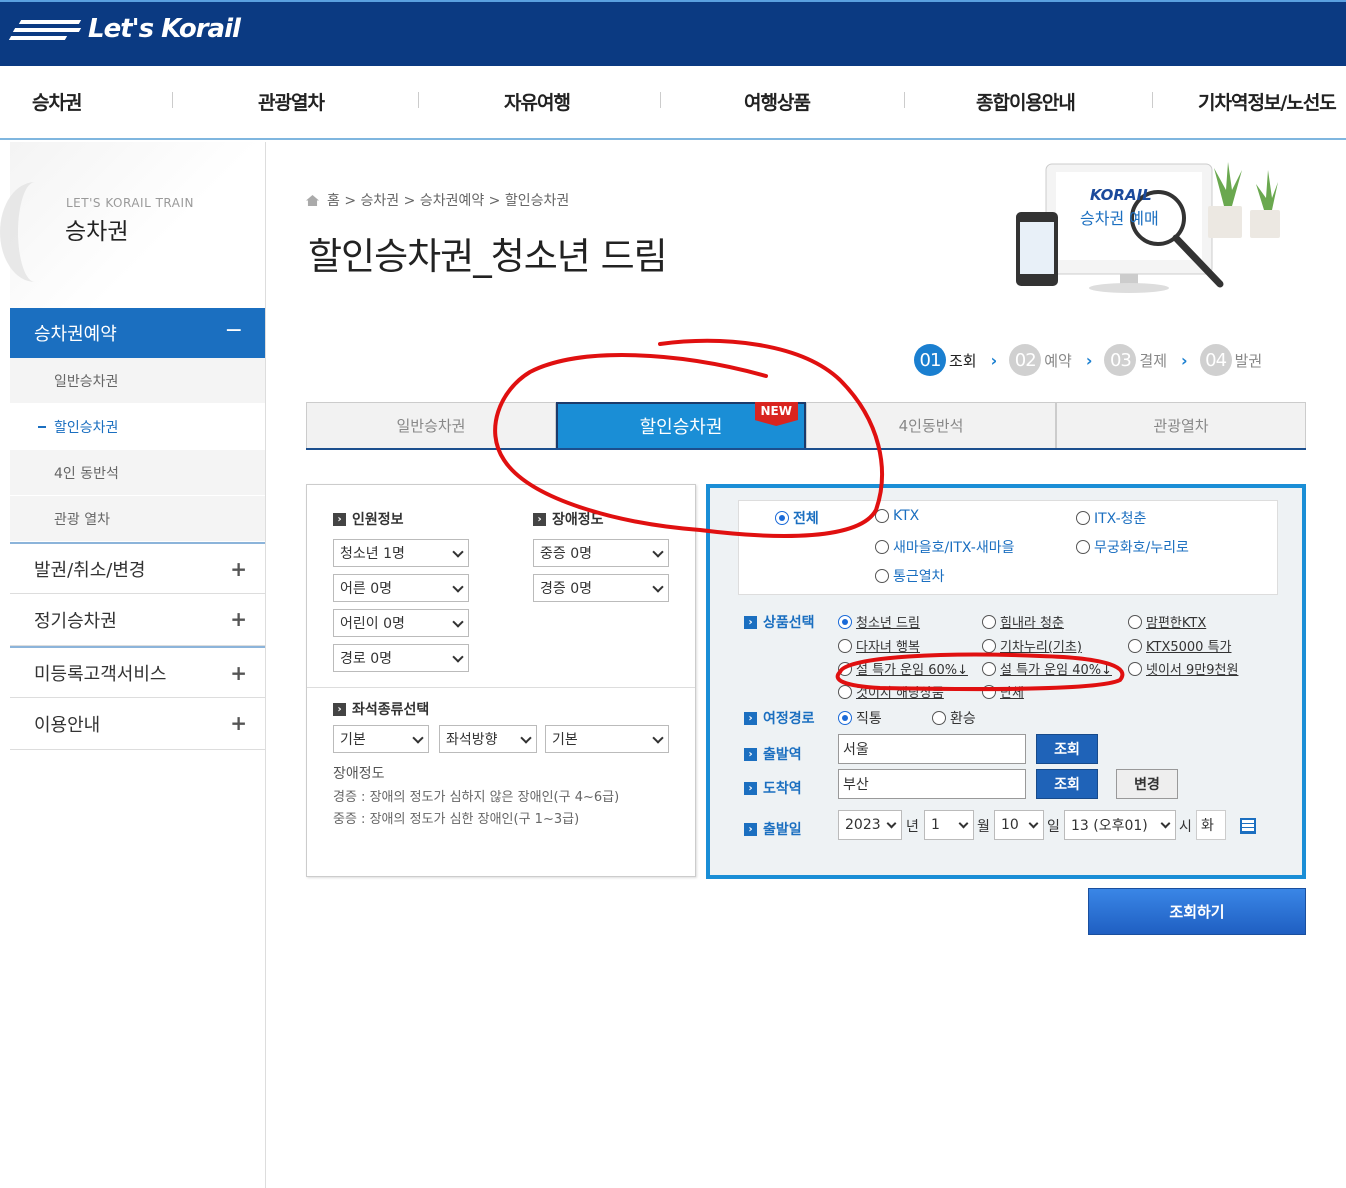 The height and width of the screenshot is (1188, 1346). What do you see at coordinates (681, 425) in the screenshot?
I see `tab-discount: 할인승차권 NEW` at bounding box center [681, 425].